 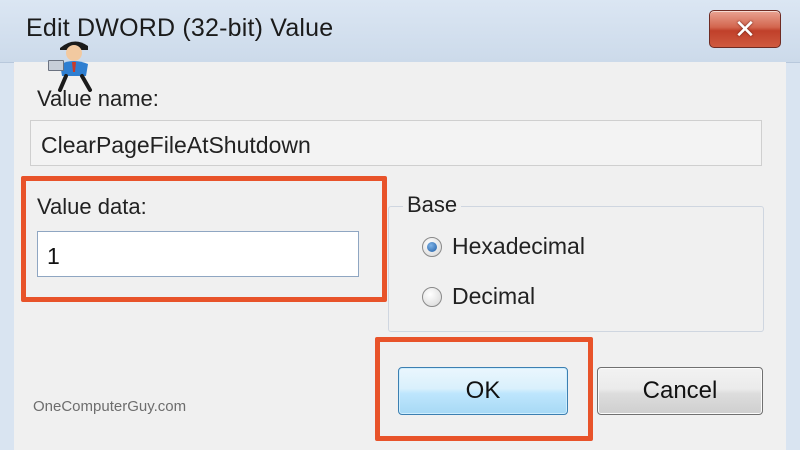 I want to click on decimal-label: Decimal, so click(x=494, y=296).